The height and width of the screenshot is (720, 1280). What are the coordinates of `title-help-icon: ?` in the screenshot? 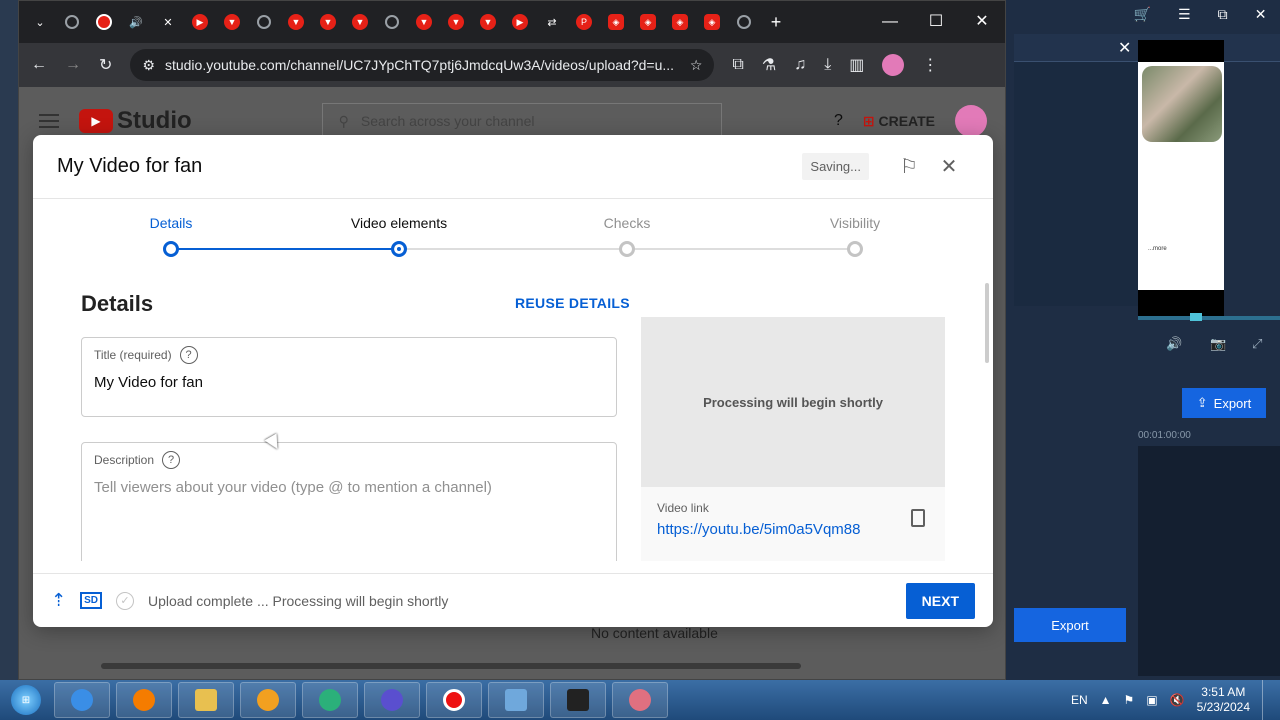 It's located at (188, 355).